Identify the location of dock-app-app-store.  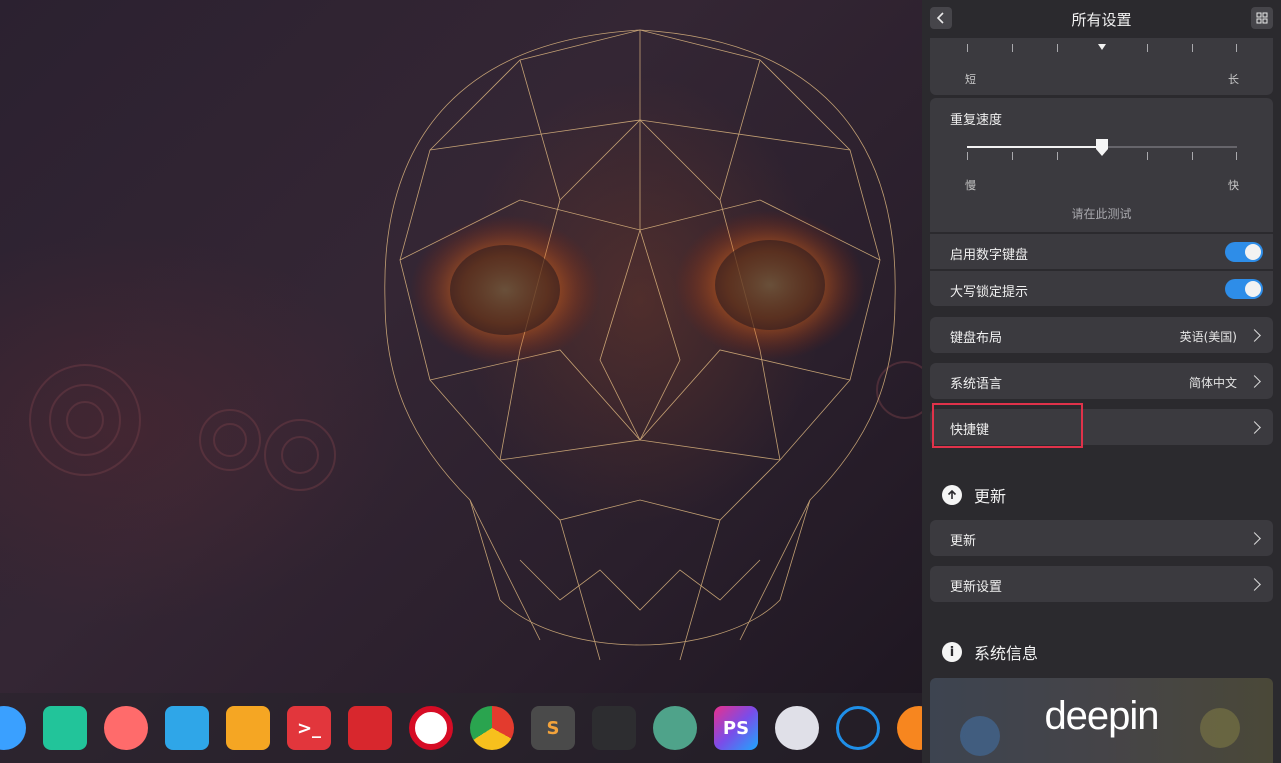
(248, 728).